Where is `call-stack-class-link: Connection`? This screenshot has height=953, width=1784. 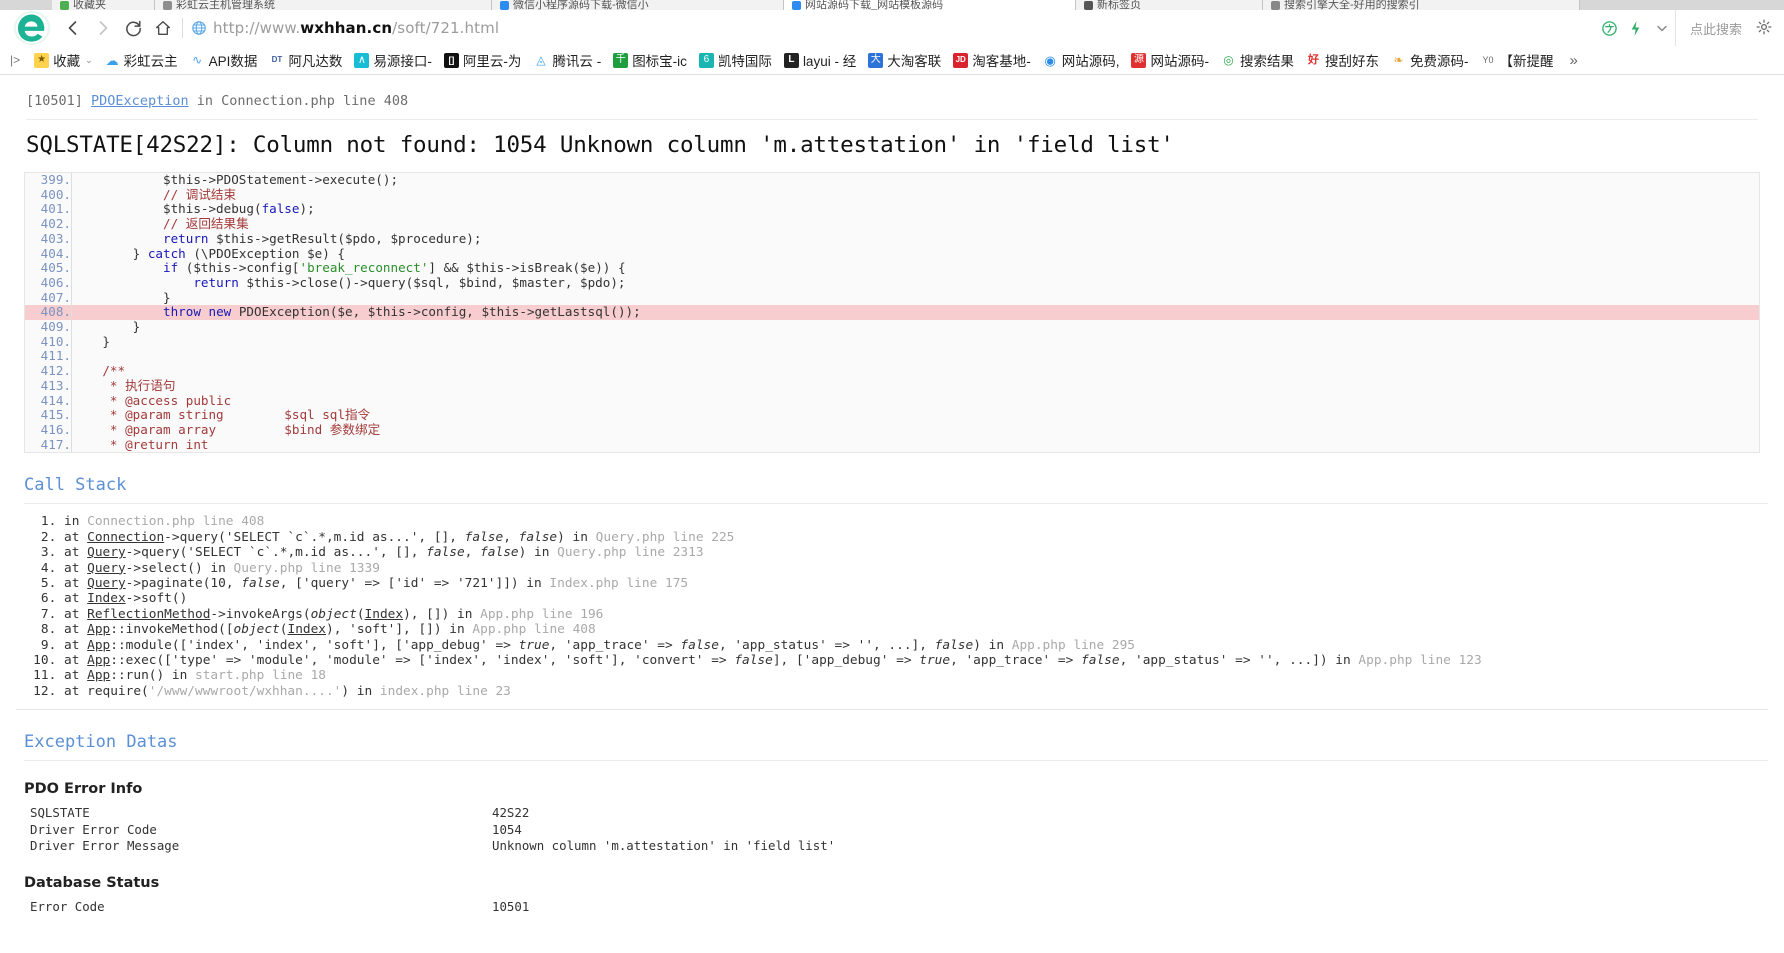 call-stack-class-link: Connection is located at coordinates (125, 537).